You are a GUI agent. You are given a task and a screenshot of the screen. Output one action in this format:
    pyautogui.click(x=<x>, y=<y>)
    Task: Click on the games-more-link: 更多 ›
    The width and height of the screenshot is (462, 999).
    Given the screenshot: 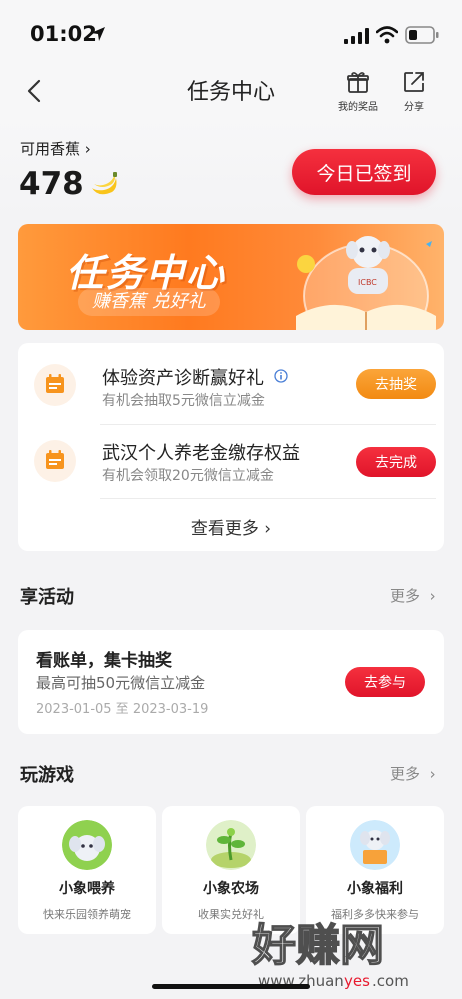 What is the action you would take?
    pyautogui.click(x=413, y=773)
    